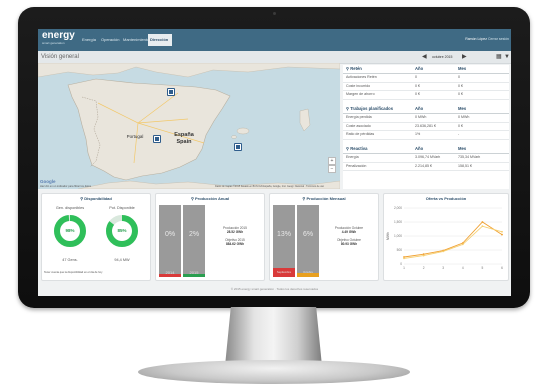  What do you see at coordinates (426, 149) in the screenshot?
I see `table-header: ⚲ Reactiva Año Mes` at bounding box center [426, 149].